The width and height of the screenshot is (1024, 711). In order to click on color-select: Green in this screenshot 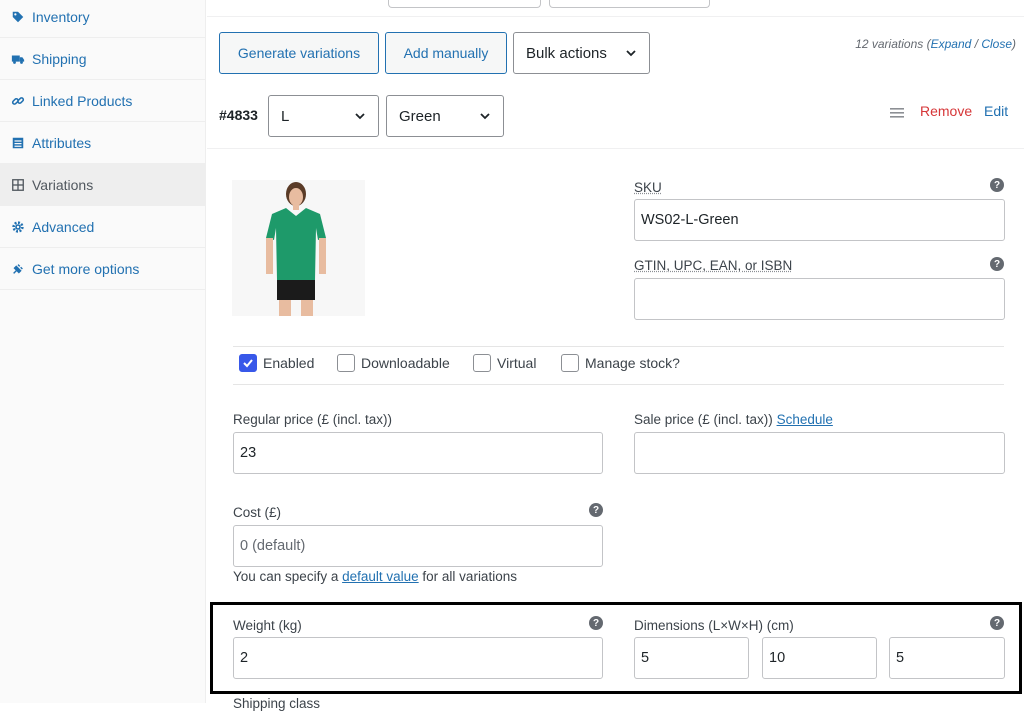, I will do `click(445, 116)`.